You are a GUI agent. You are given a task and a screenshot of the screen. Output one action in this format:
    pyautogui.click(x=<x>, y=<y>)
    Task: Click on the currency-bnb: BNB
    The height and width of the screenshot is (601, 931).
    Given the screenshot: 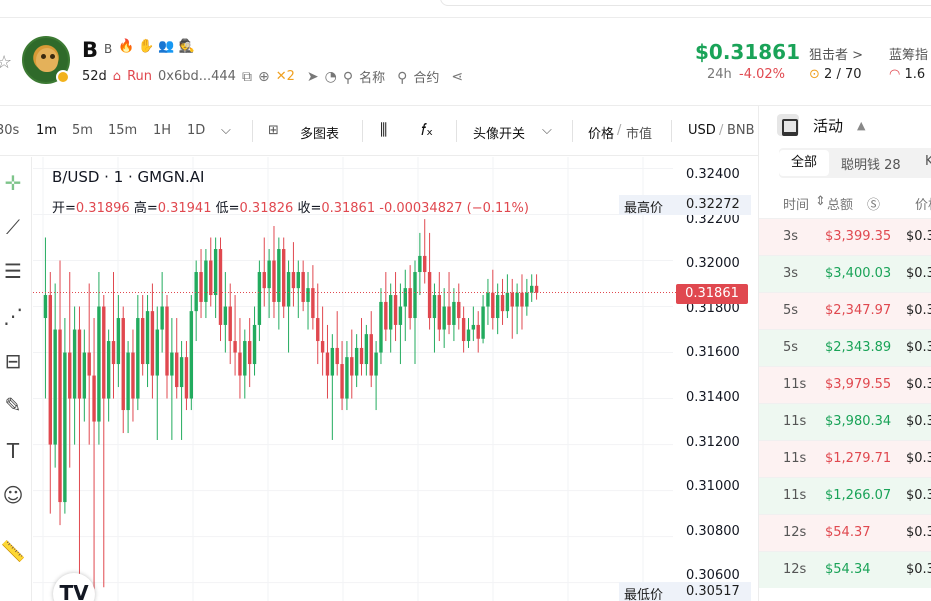 What is the action you would take?
    pyautogui.click(x=741, y=130)
    